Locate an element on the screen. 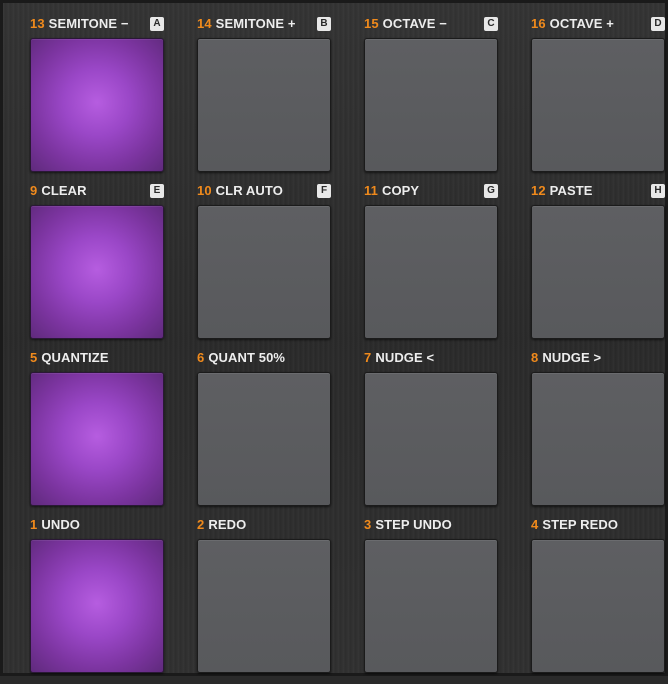  pad-function-label: PASTE is located at coordinates (571, 190).